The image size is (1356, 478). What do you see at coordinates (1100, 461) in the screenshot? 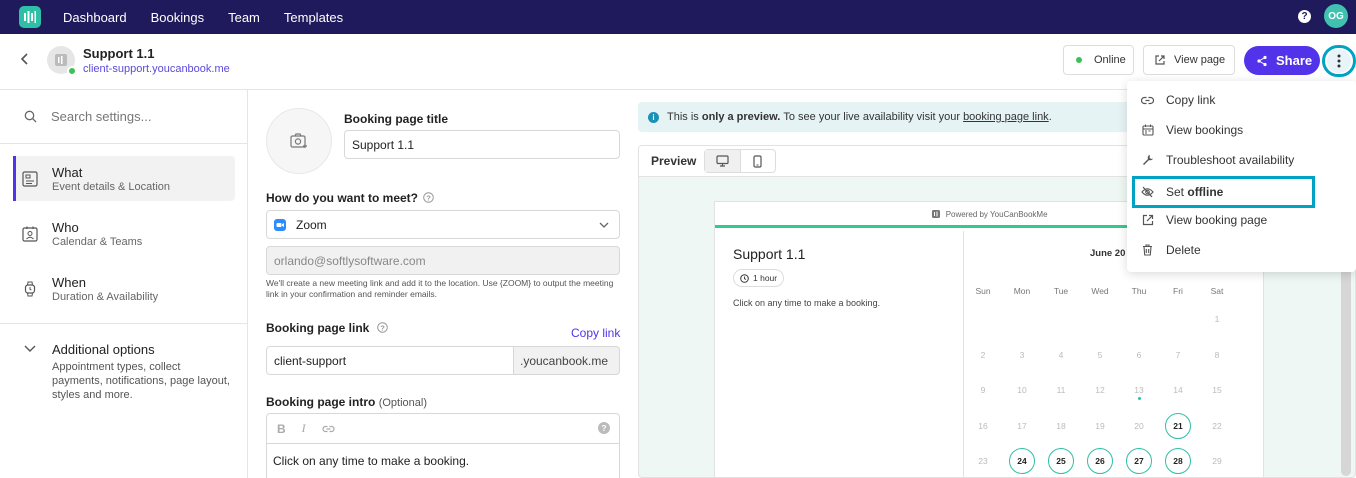
I see `calendar-day-available: 26` at bounding box center [1100, 461].